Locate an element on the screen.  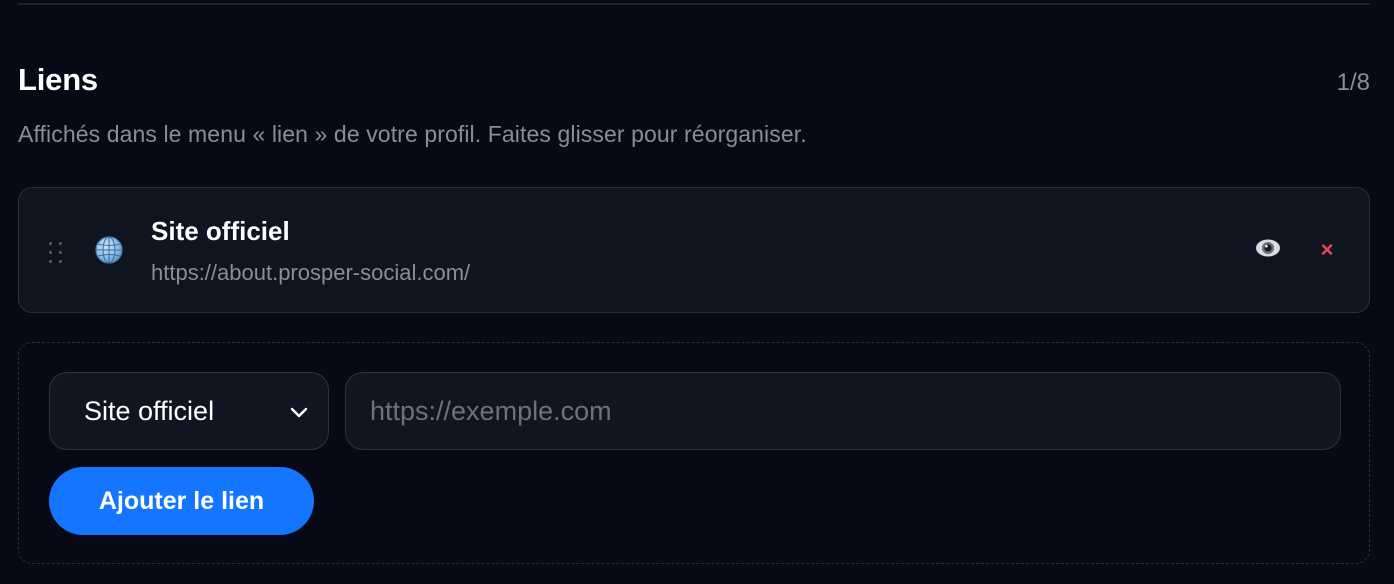
link-name: Site officiel is located at coordinates (220, 231).